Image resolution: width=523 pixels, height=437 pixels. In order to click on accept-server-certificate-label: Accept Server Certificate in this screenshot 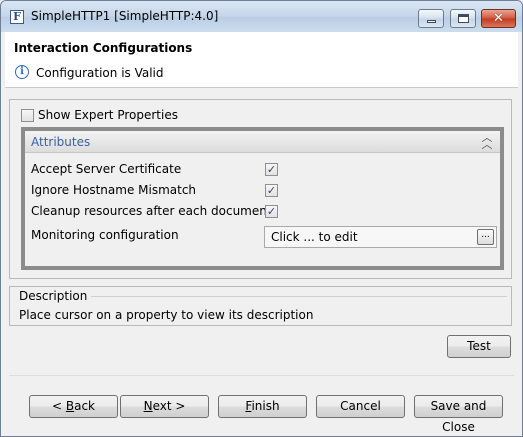, I will do `click(106, 169)`.